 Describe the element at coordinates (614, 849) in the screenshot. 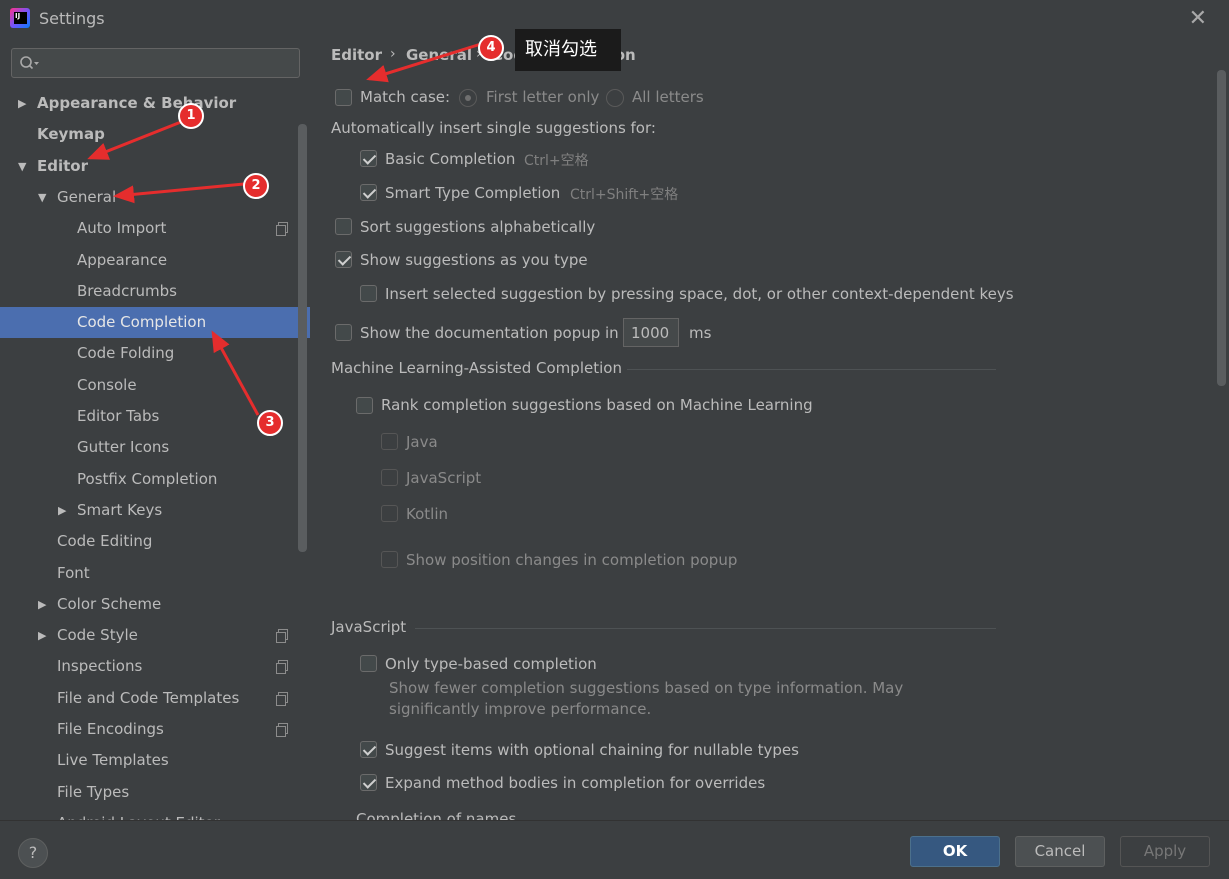

I see `dialog-footer: ? OK Cancel Apply` at that location.